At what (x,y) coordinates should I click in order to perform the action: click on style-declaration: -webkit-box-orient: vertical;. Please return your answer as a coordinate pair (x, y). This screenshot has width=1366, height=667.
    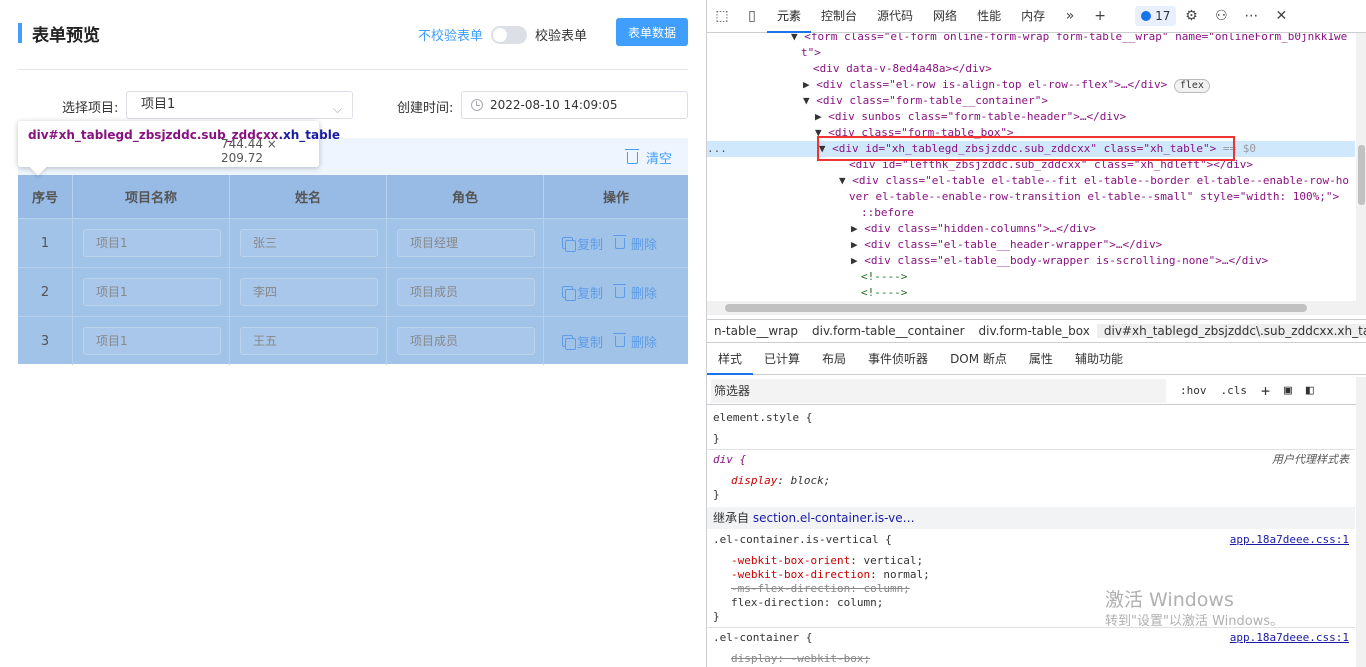
    Looking at the image, I should click on (827, 561).